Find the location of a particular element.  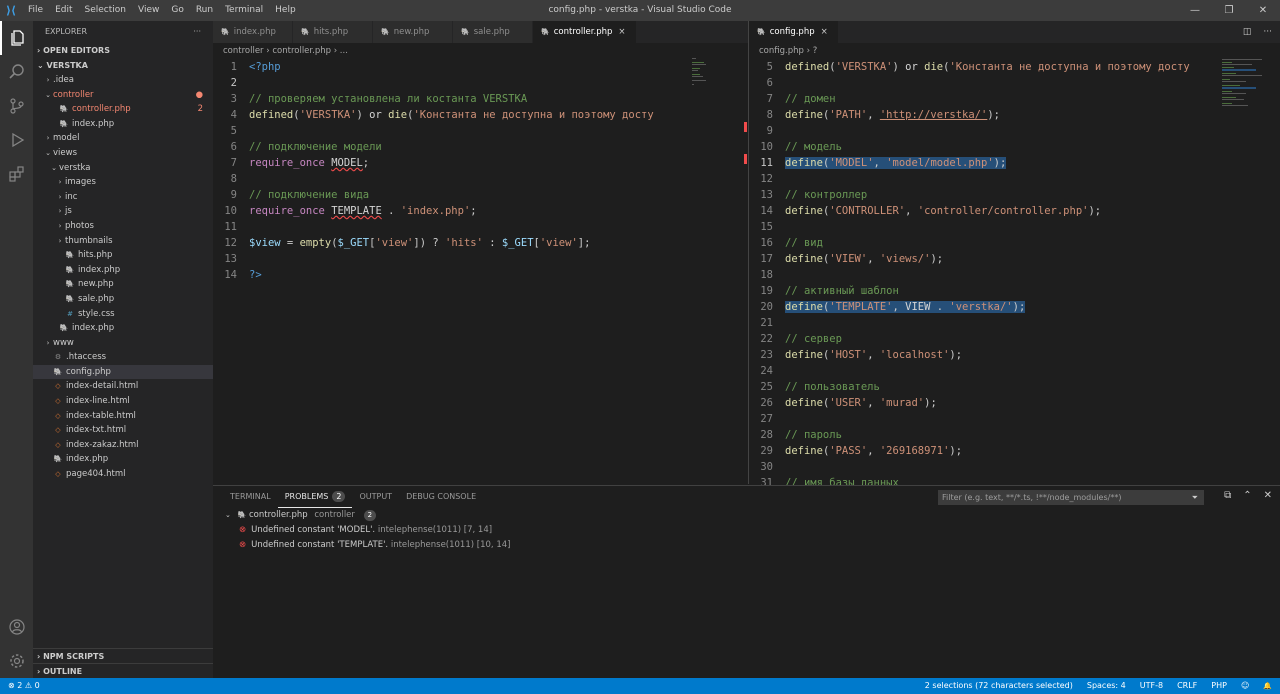

code-line: 8 is located at coordinates (480, 179).